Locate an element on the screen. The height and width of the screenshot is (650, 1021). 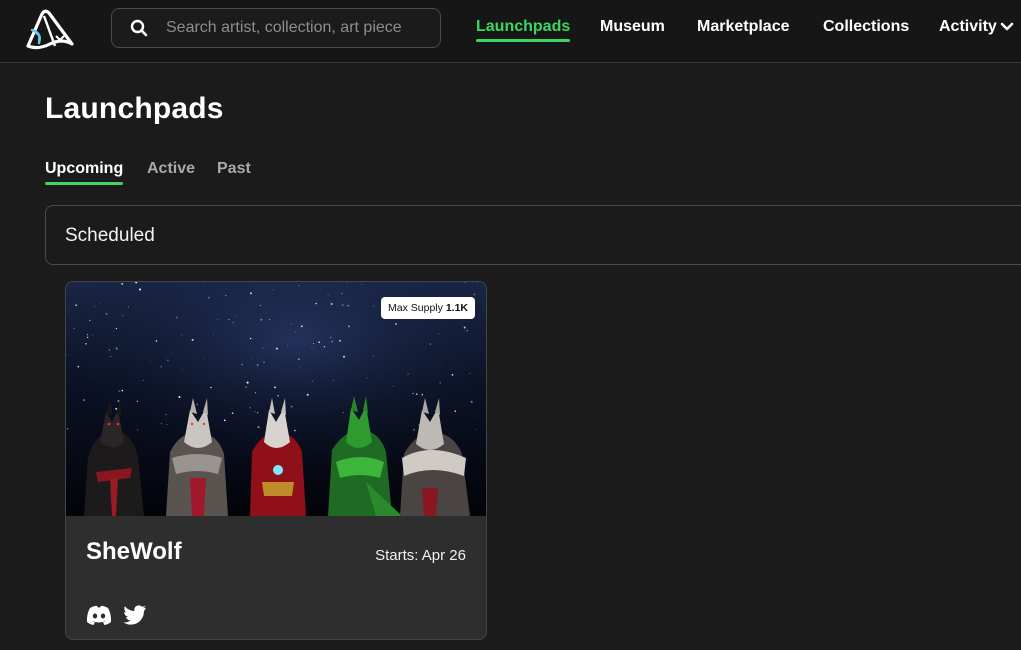
nav-activity-label: Activity is located at coordinates (968, 26).